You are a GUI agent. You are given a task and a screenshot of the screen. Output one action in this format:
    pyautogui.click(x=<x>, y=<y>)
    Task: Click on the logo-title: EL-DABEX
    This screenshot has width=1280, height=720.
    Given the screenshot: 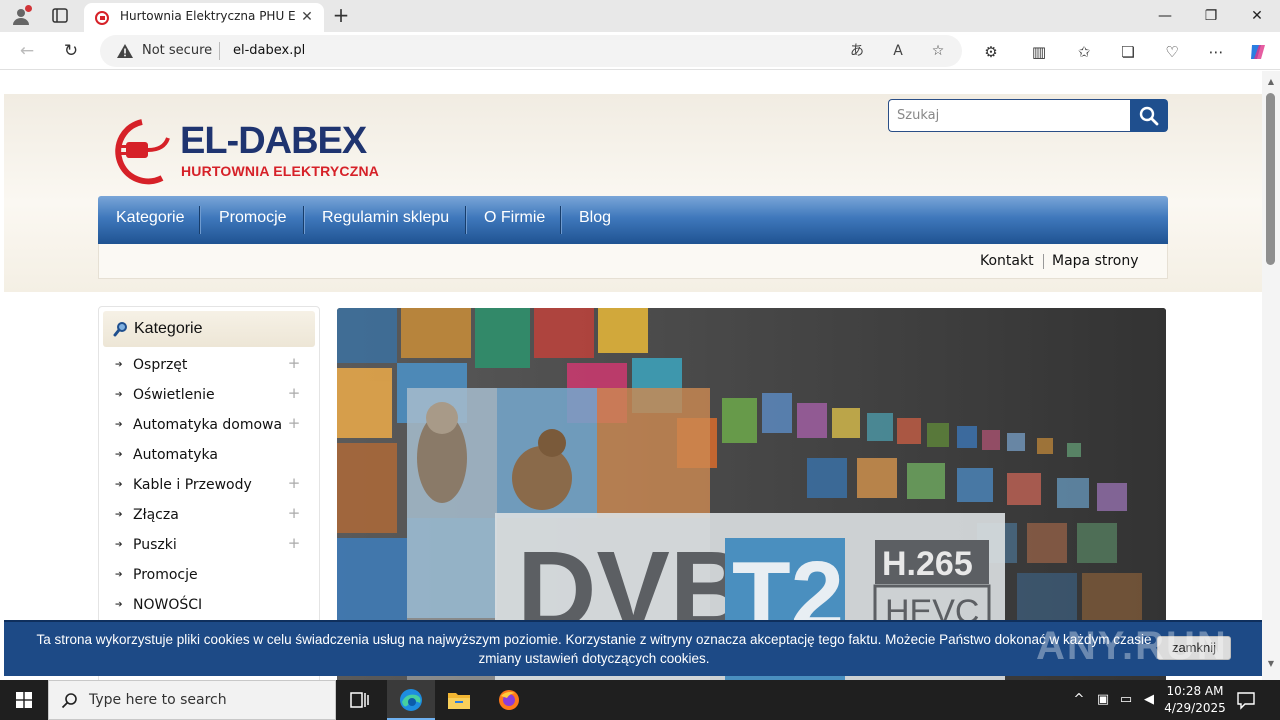 What is the action you would take?
    pyautogui.click(x=273, y=141)
    